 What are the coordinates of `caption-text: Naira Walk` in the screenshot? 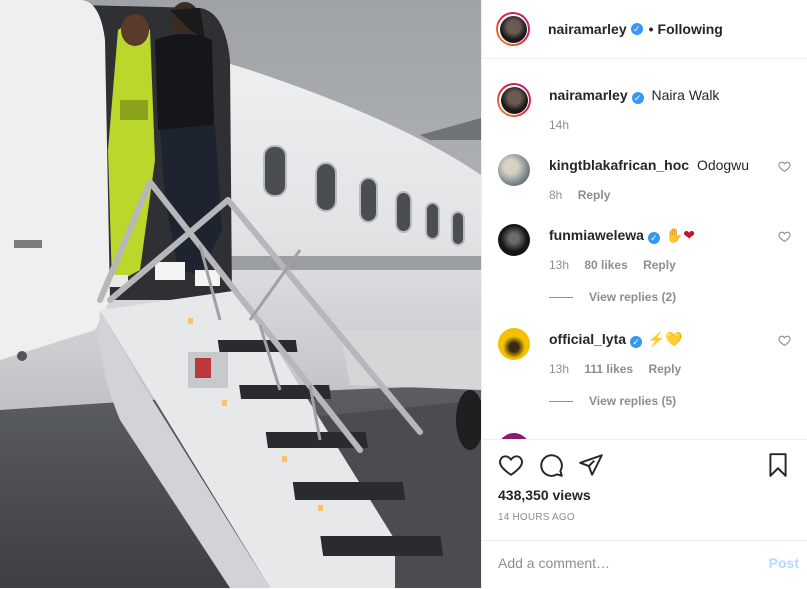 It's located at (685, 95).